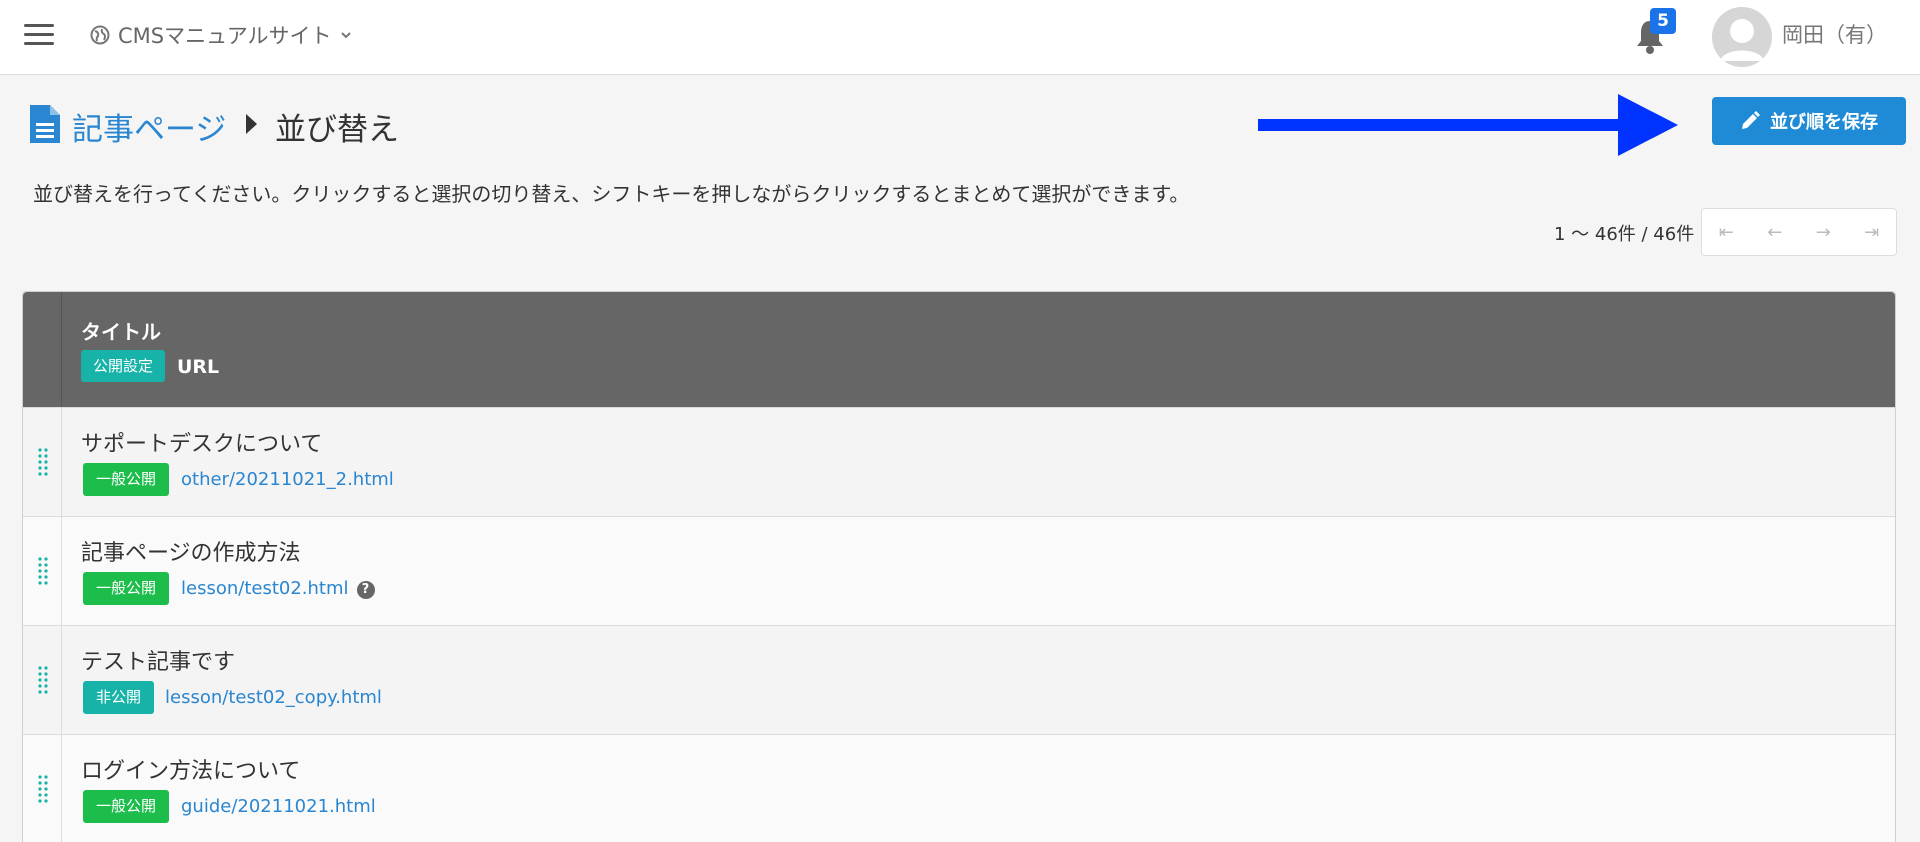 This screenshot has width=1920, height=842. What do you see at coordinates (959, 679) in the screenshot?
I see `table-row: テスト記事です 非公開 lesson/test02_copy.html` at bounding box center [959, 679].